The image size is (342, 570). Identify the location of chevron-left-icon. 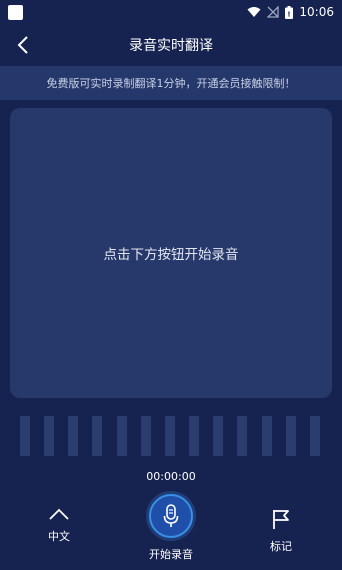
(22, 45).